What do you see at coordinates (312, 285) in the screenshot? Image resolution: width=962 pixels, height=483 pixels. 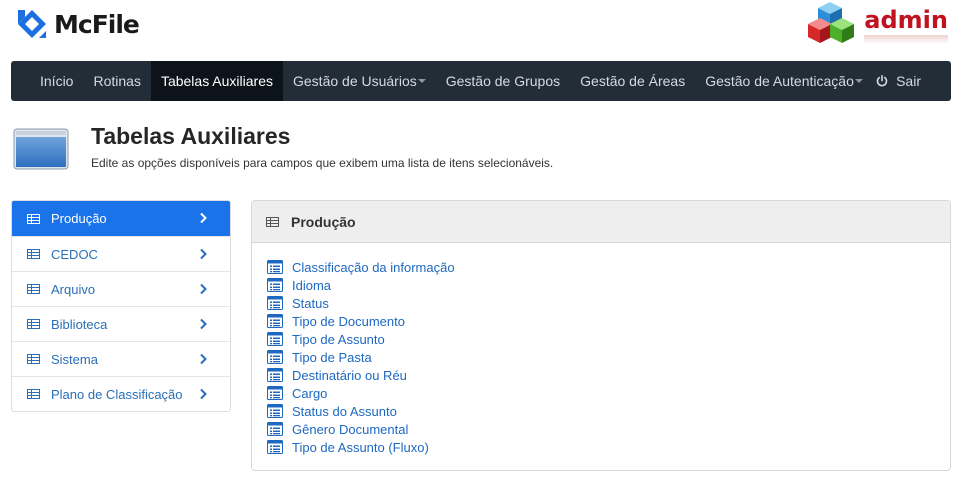 I see `table-link-label: Idioma` at bounding box center [312, 285].